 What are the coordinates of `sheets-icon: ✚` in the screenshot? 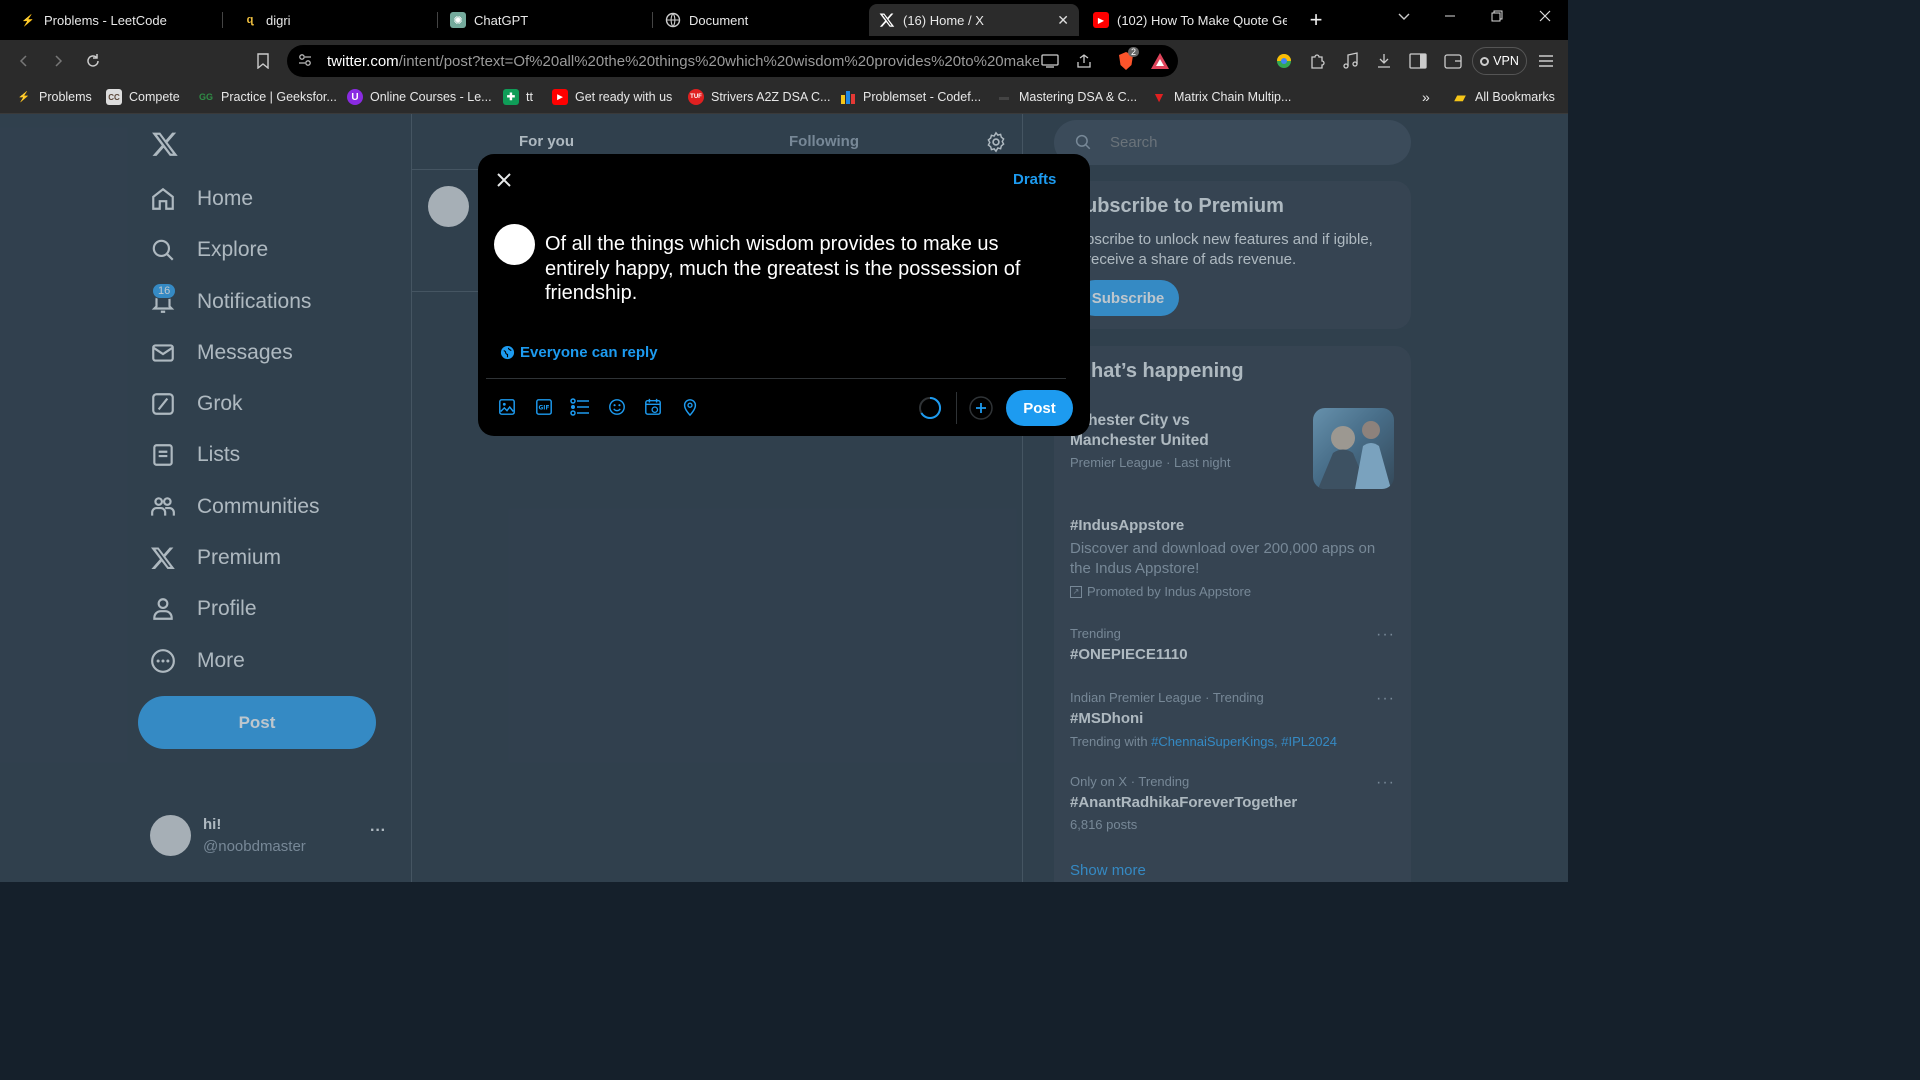 It's located at (511, 97).